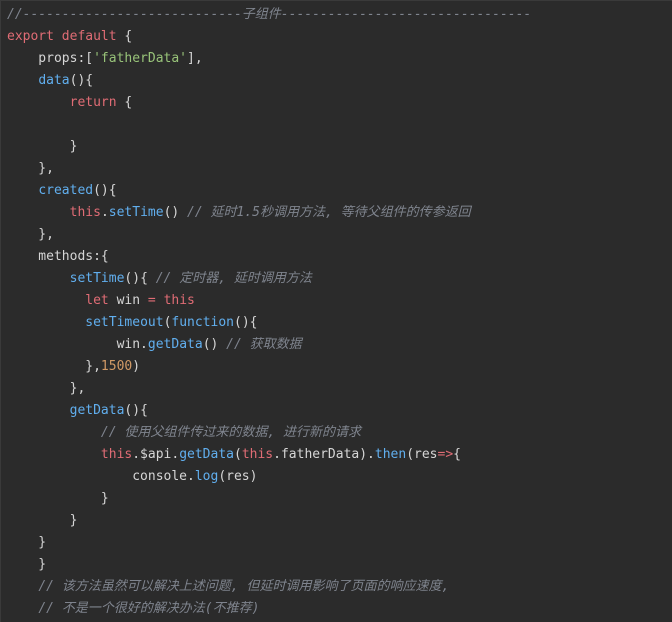 This screenshot has width=672, height=622. What do you see at coordinates (50, 58) in the screenshot?
I see `code-token: props:[` at bounding box center [50, 58].